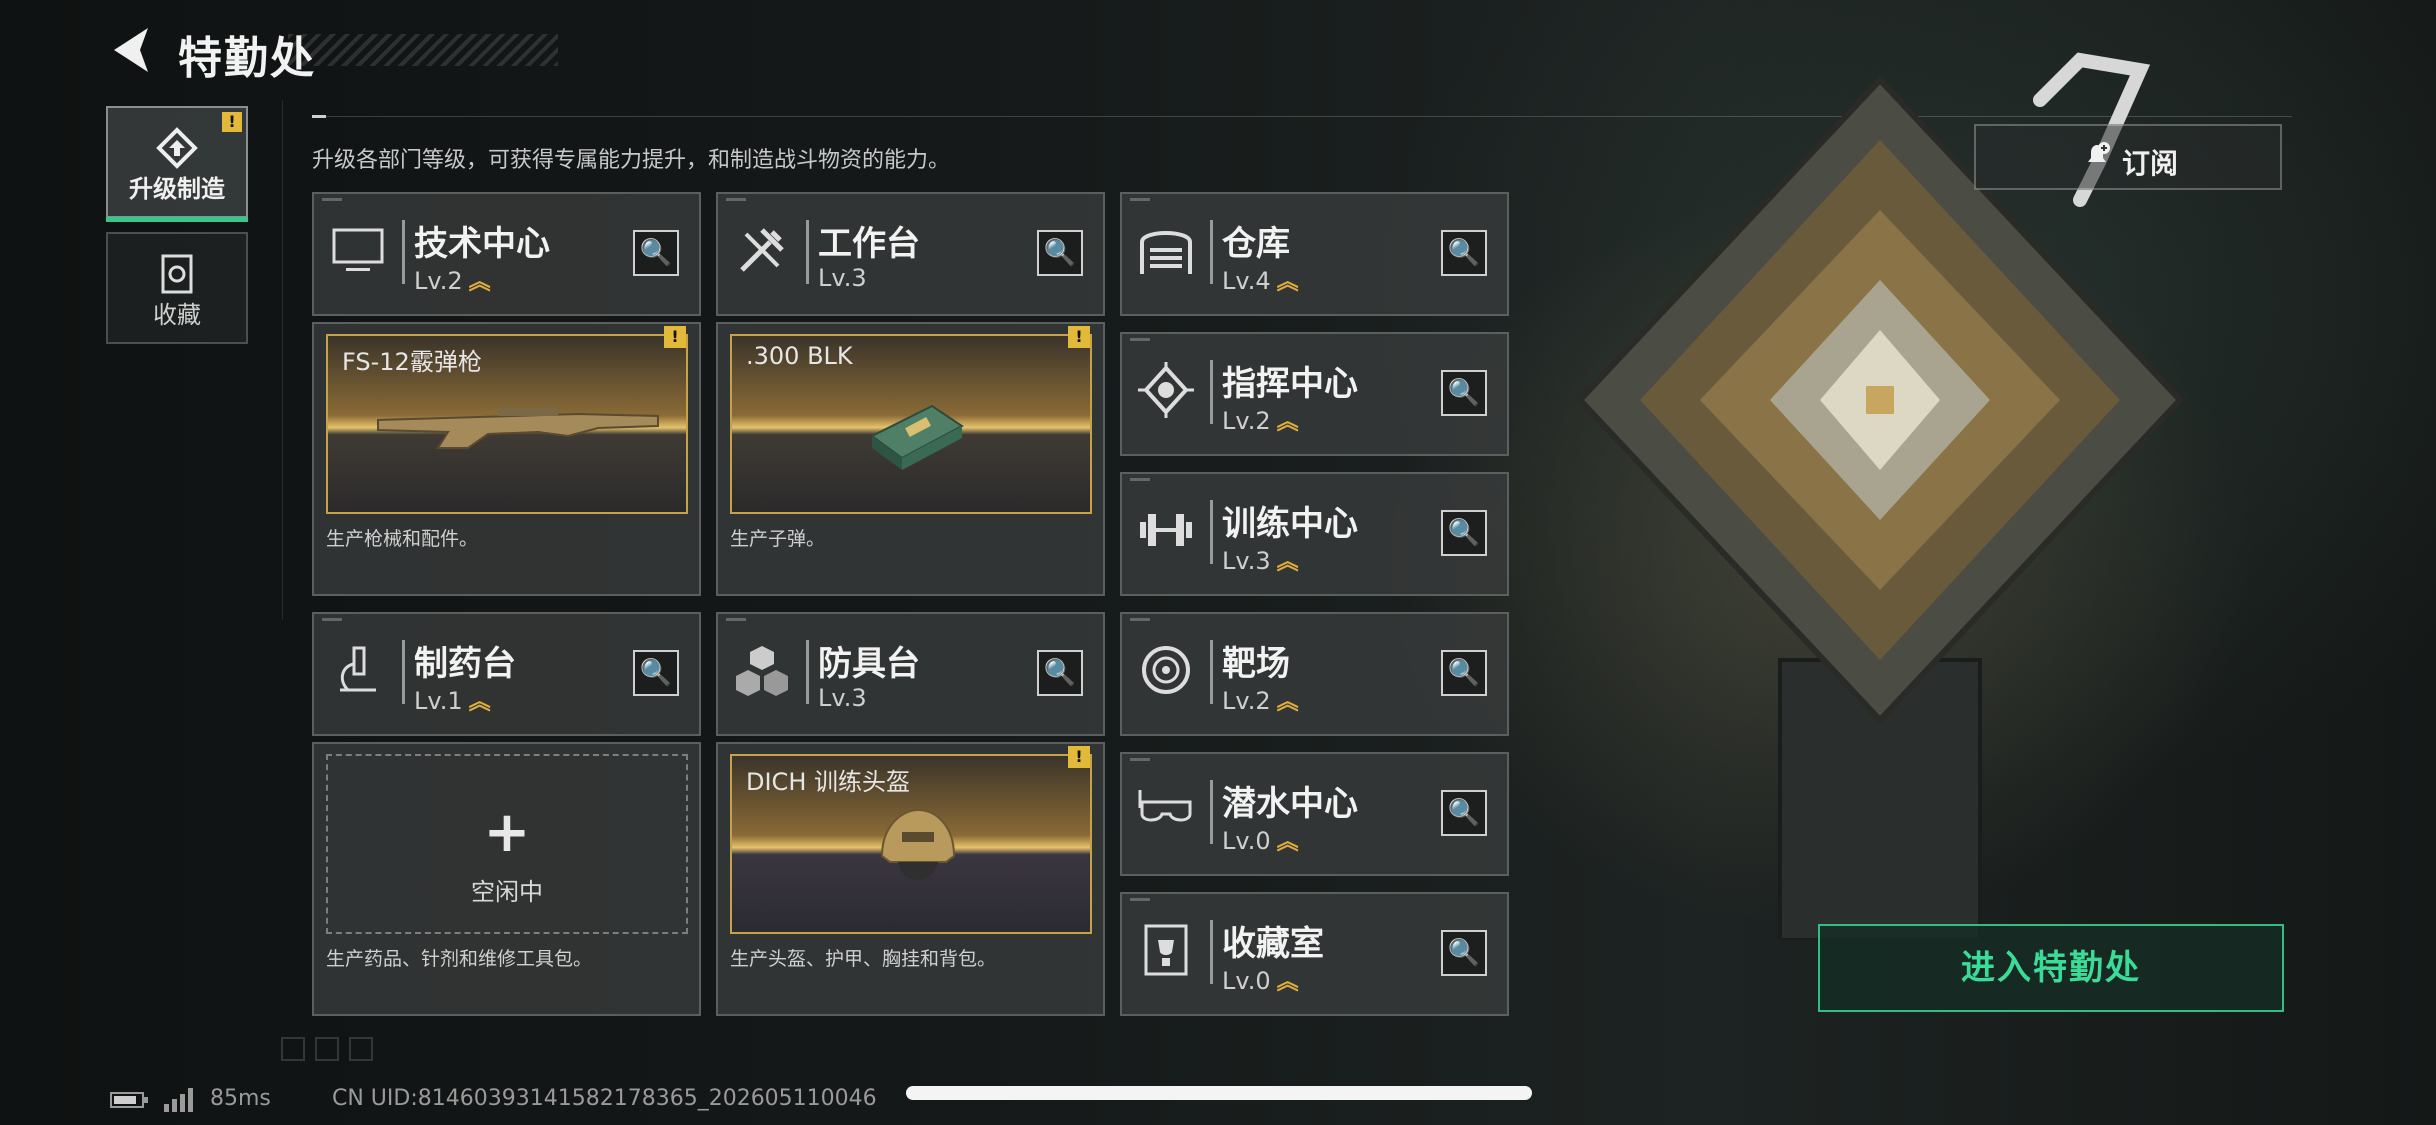  Describe the element at coordinates (918, 844) in the screenshot. I see `helmet-image` at that location.